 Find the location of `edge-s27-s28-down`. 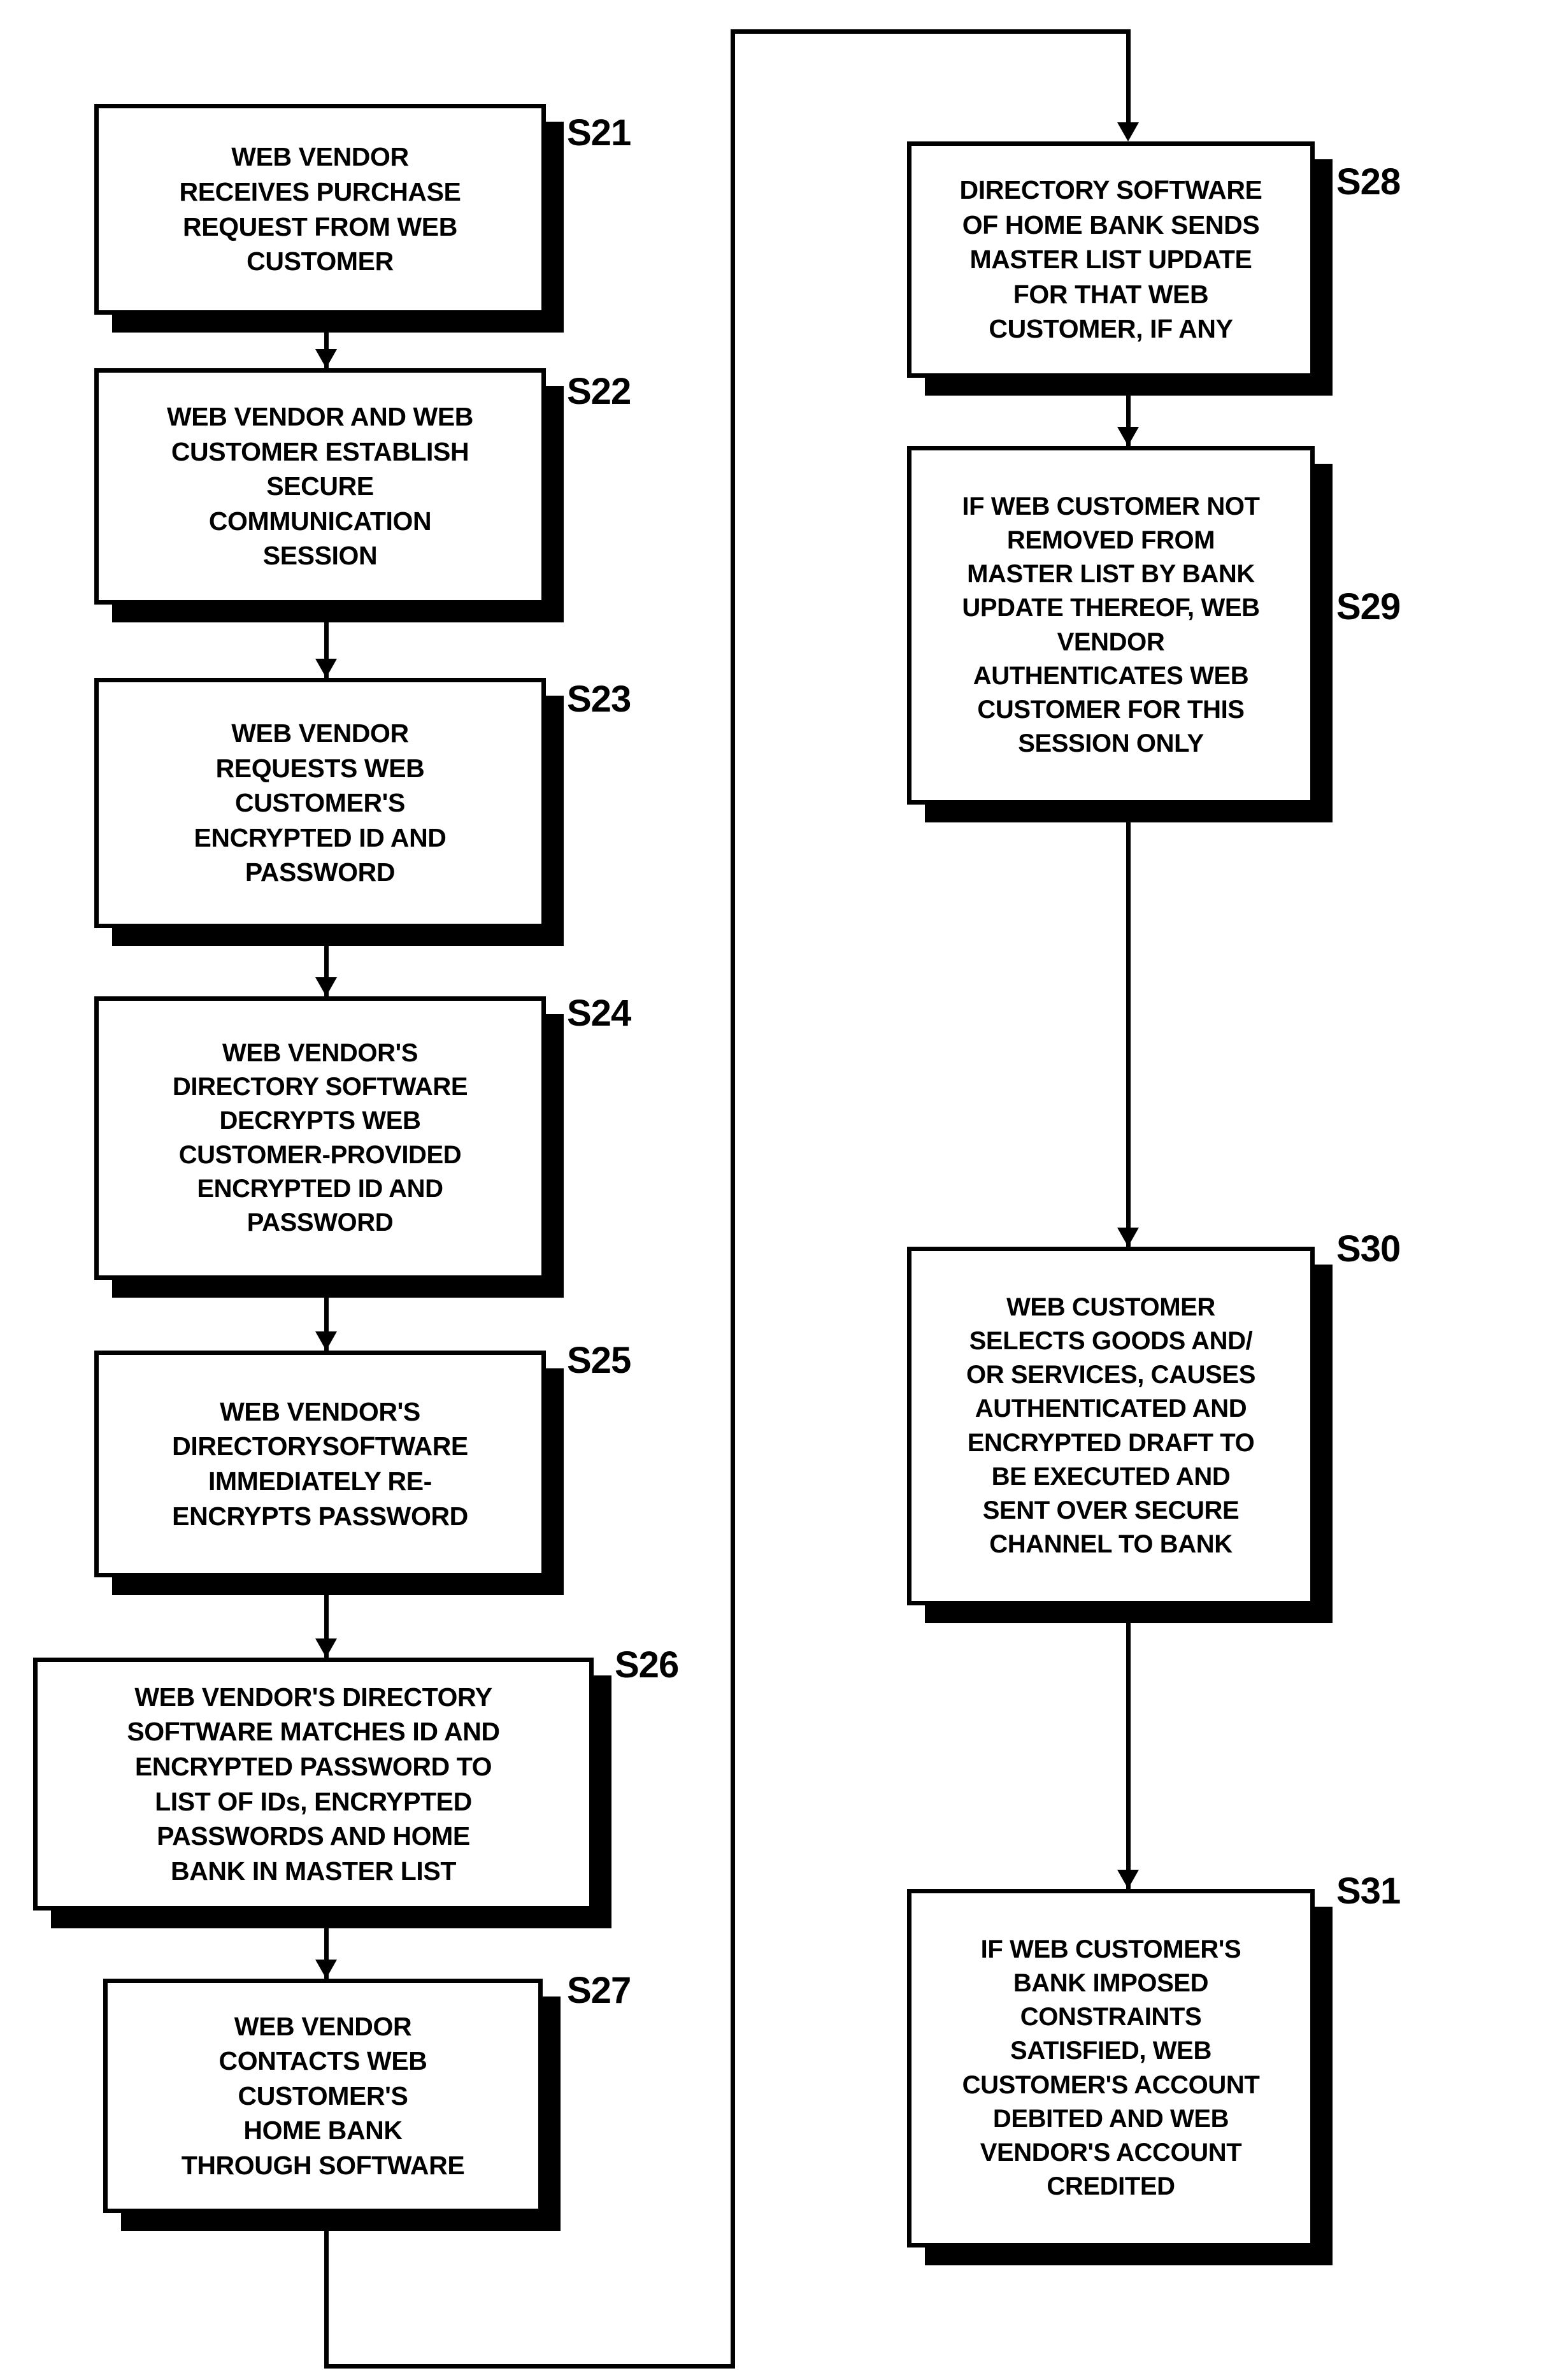

edge-s27-s28-down is located at coordinates (327, 2300).